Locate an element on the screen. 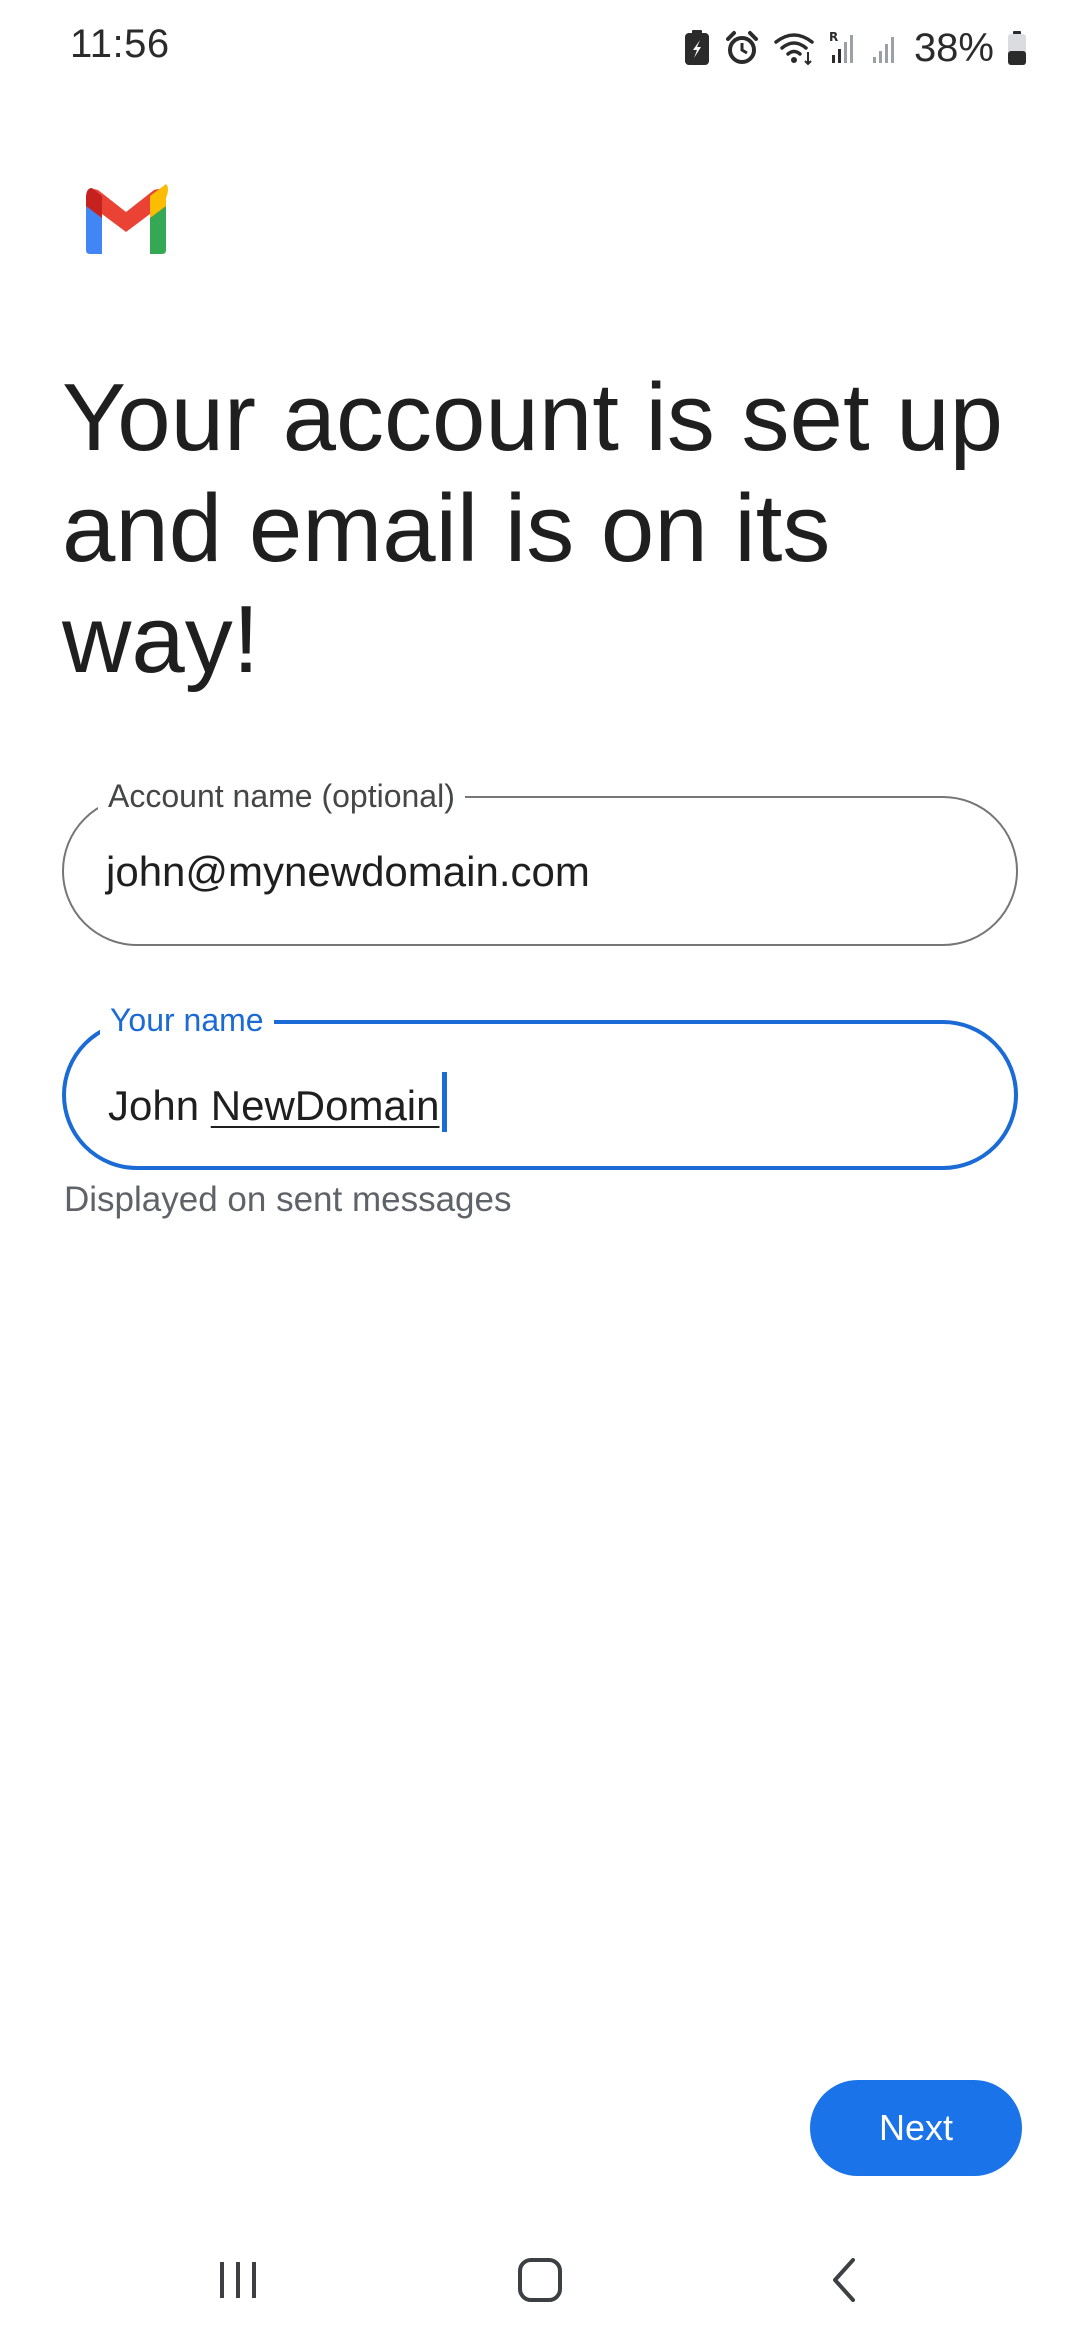  back-icon is located at coordinates (844, 2280).